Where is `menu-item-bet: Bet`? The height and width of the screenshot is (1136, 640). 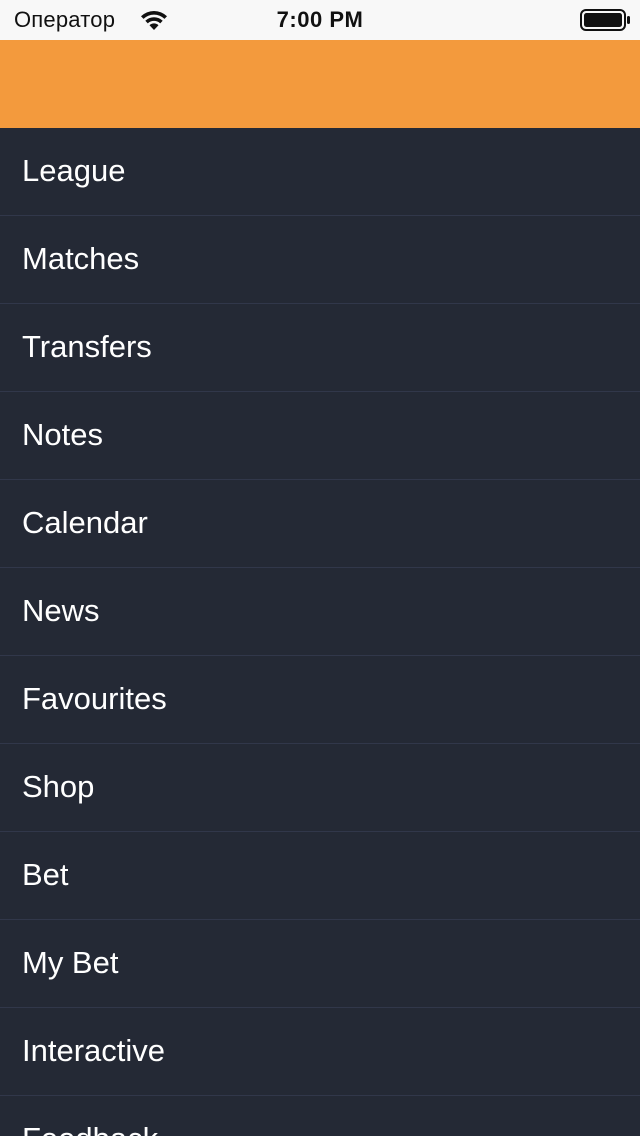
menu-item-bet: Bet is located at coordinates (320, 876).